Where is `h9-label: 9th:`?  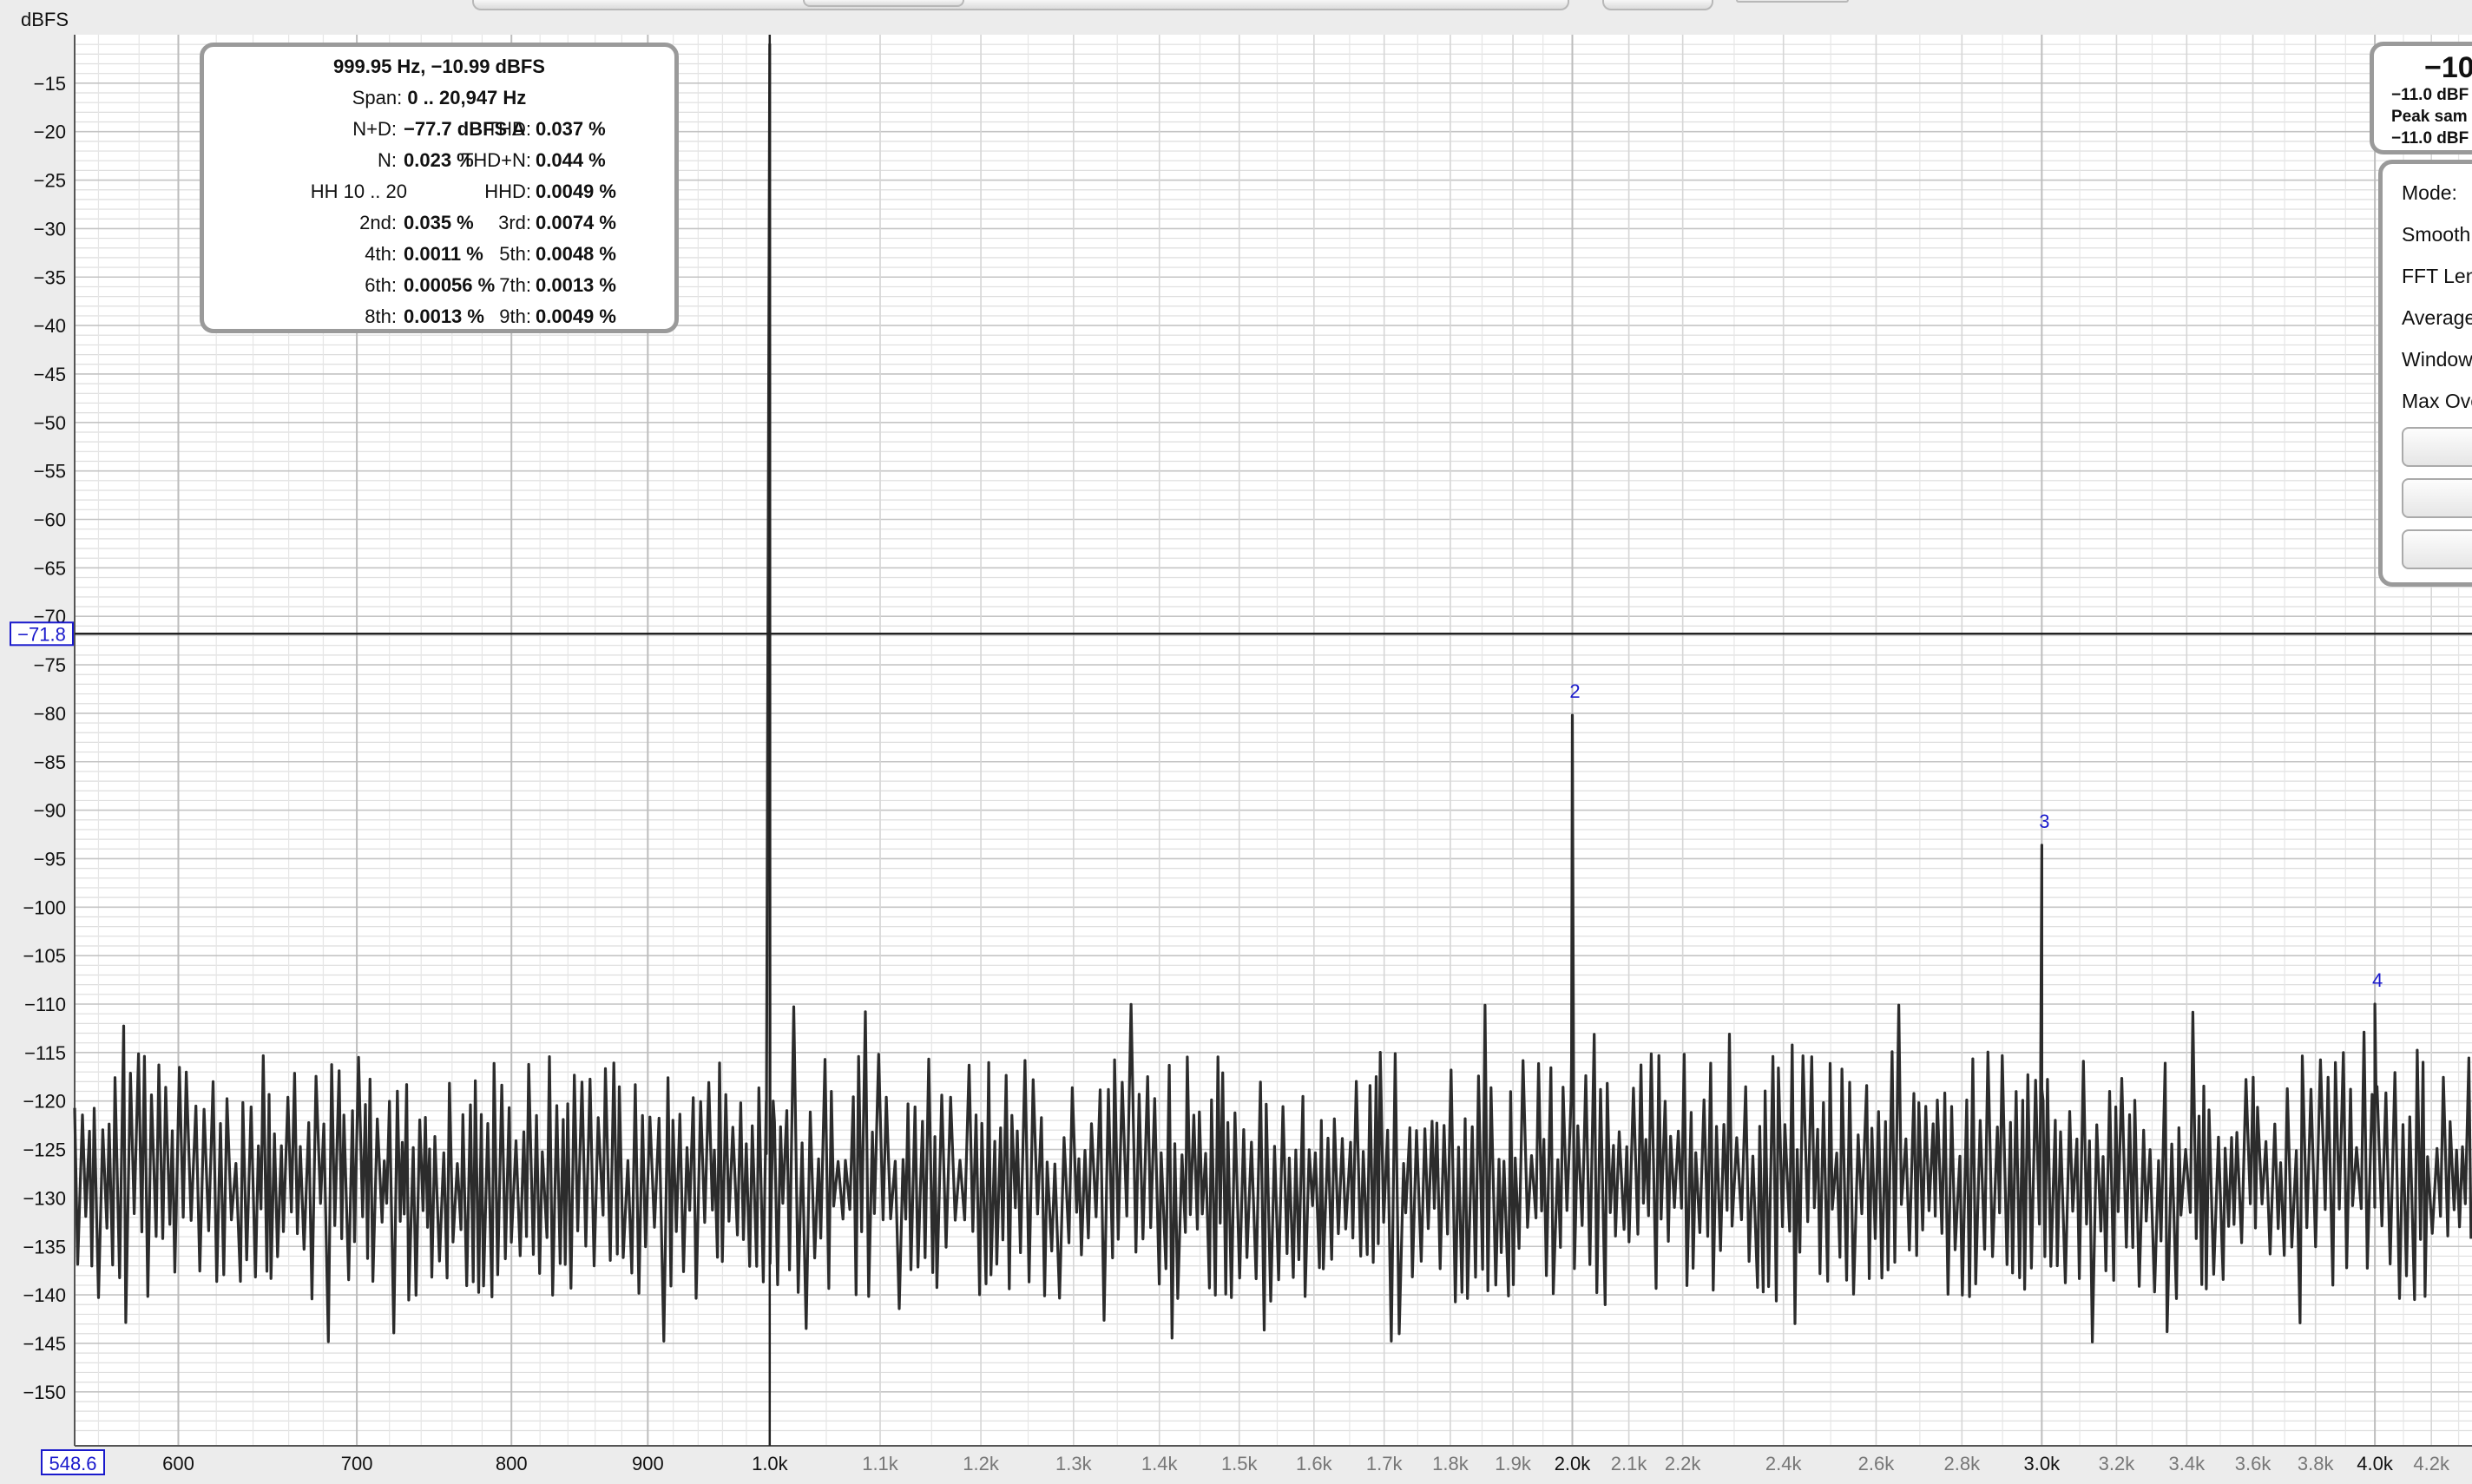 h9-label: 9th: is located at coordinates (515, 316).